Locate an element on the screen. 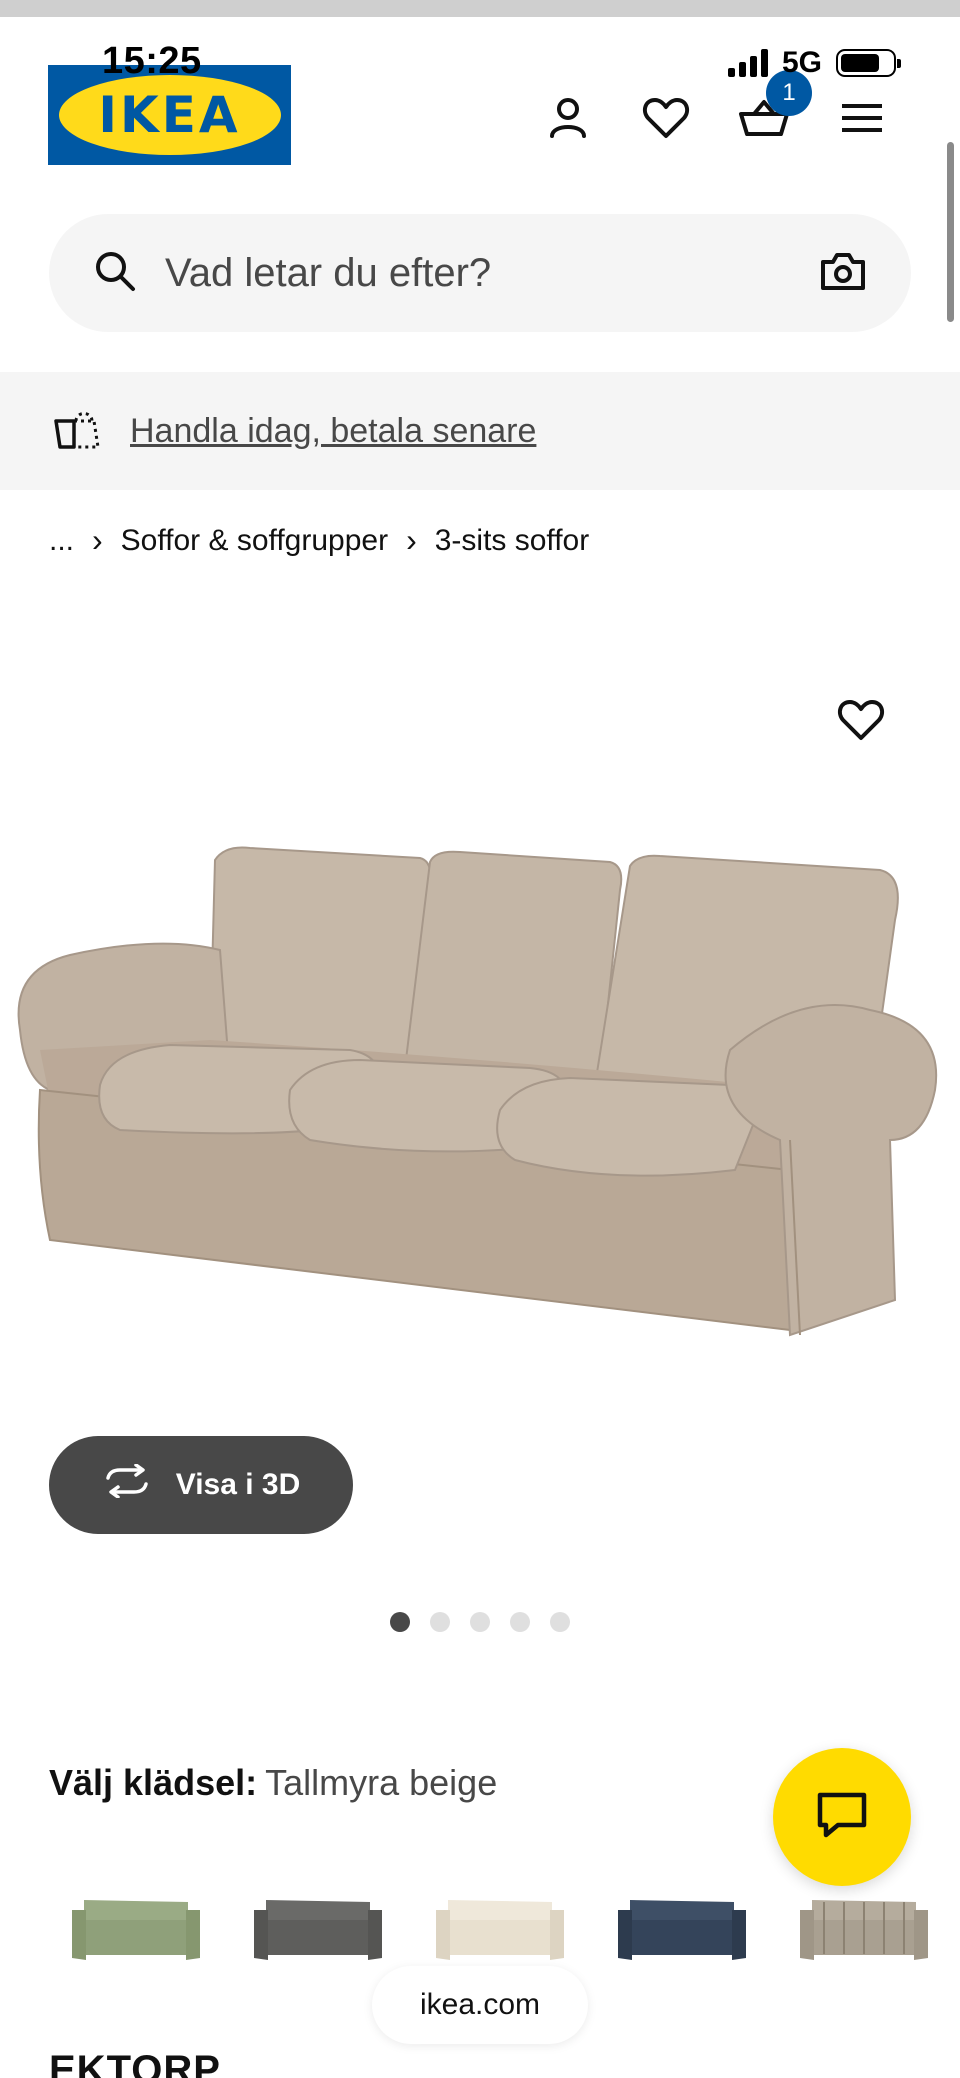 The image size is (960, 2078). shopping-bag-icon is located at coordinates (78, 431).